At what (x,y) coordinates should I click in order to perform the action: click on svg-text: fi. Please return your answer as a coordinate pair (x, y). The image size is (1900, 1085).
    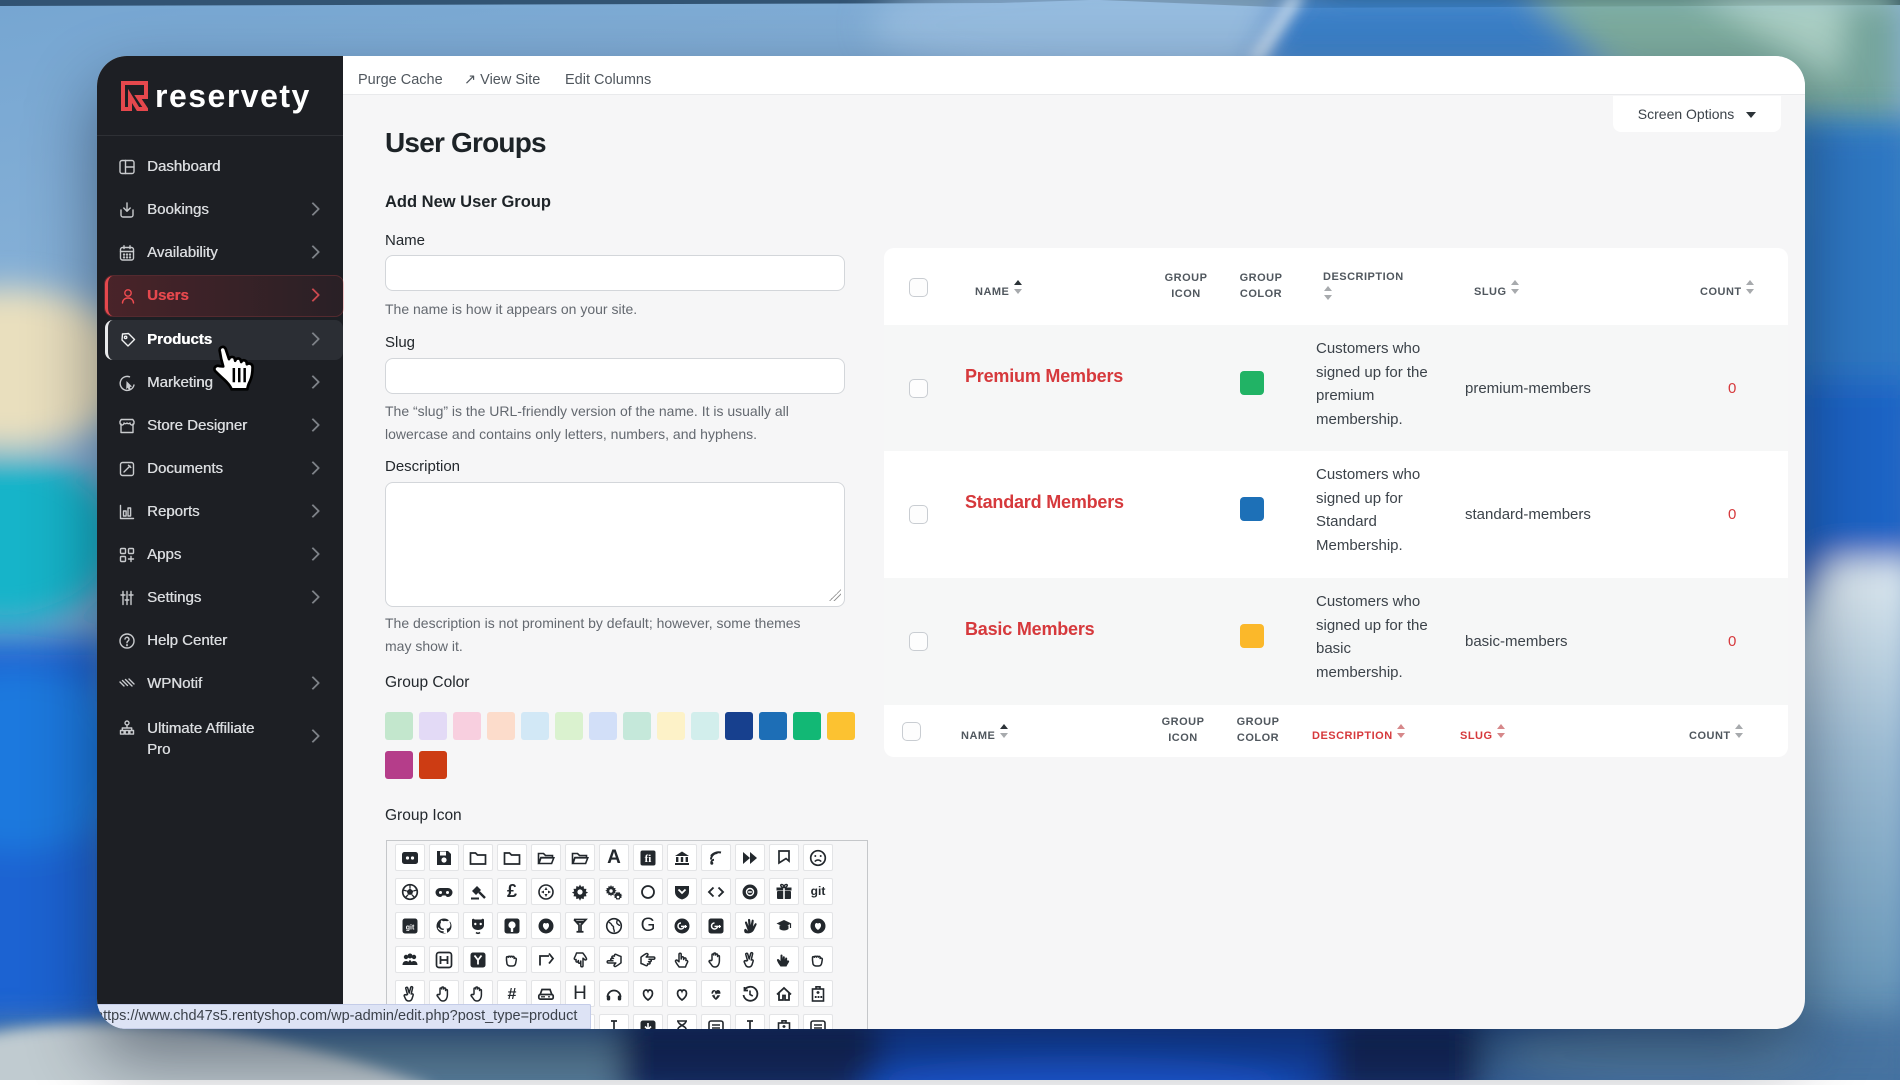
    Looking at the image, I should click on (648, 859).